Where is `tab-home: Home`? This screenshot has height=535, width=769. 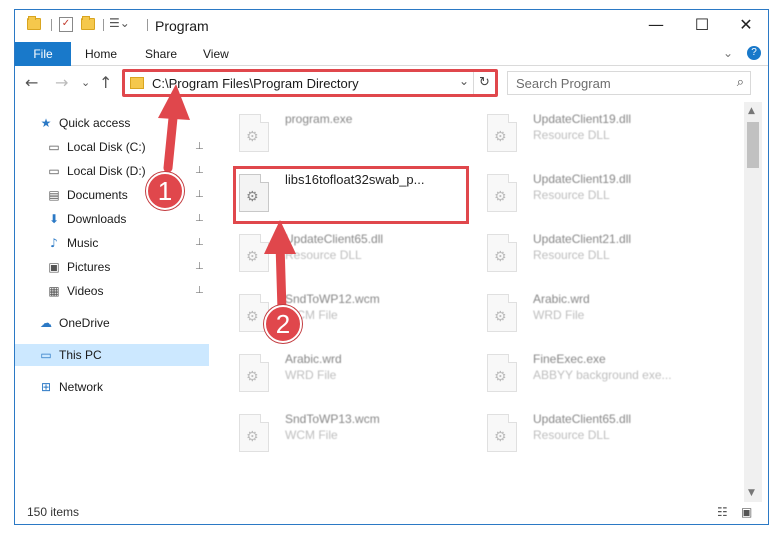
tab-home: Home is located at coordinates (101, 54).